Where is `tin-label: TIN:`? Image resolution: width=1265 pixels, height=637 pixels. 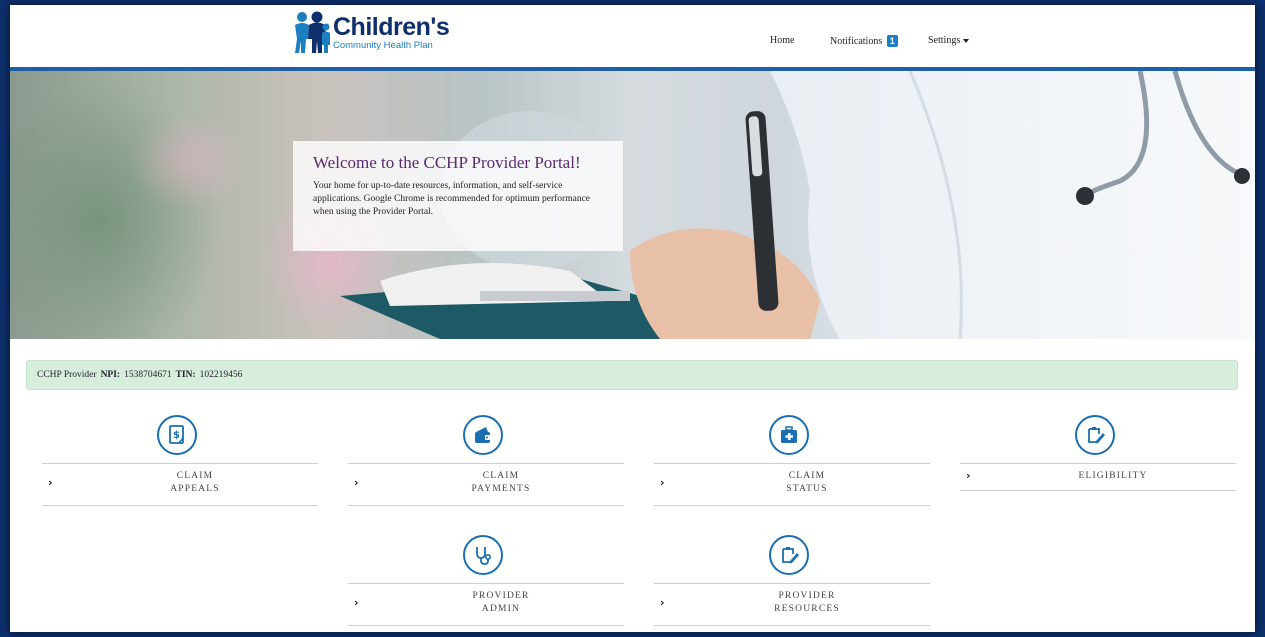
tin-label: TIN: is located at coordinates (185, 375).